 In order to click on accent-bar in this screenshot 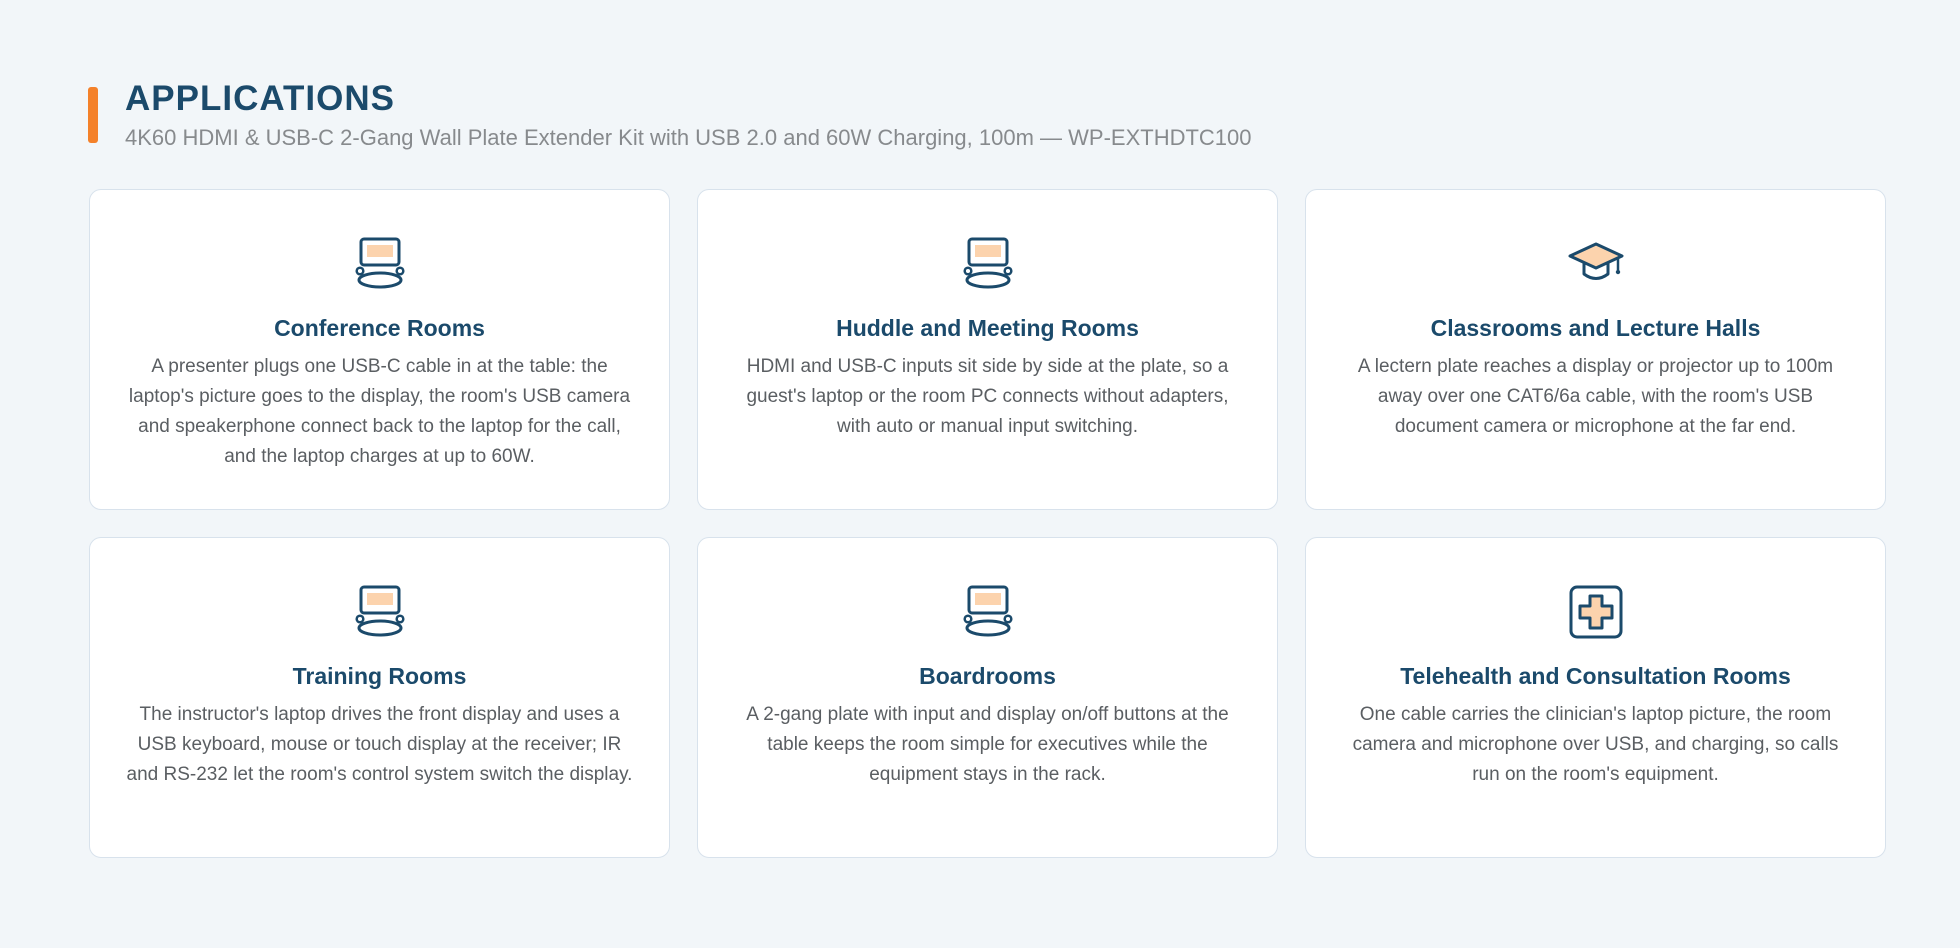, I will do `click(93, 115)`.